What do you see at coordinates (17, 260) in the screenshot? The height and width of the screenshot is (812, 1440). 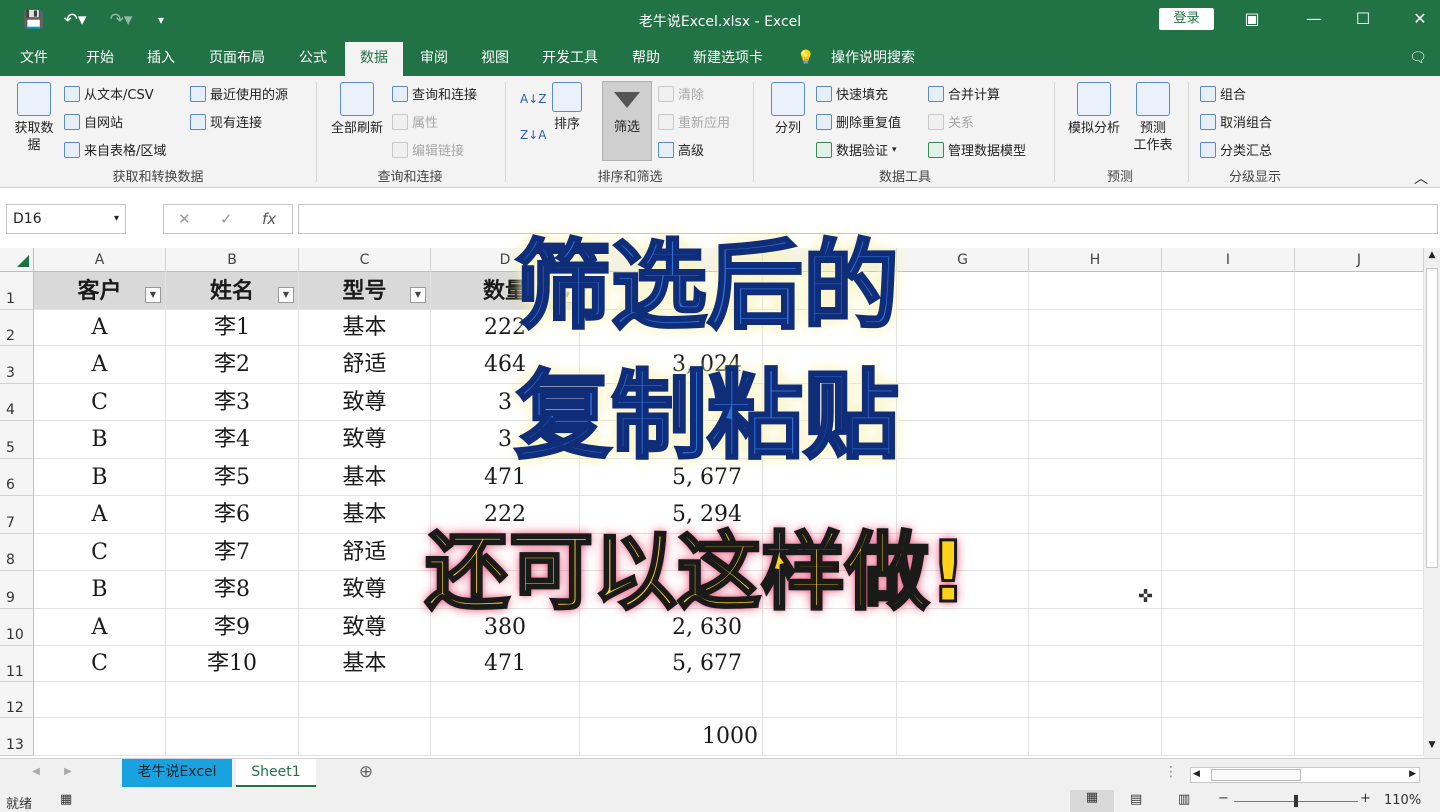 I see `select-all-corner` at bounding box center [17, 260].